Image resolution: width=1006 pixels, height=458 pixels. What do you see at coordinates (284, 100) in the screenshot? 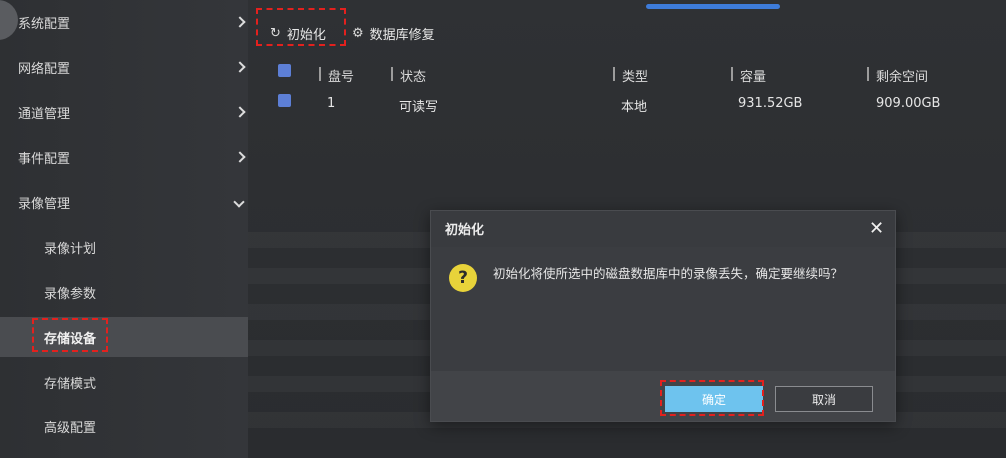
I see `row-checkbox` at bounding box center [284, 100].